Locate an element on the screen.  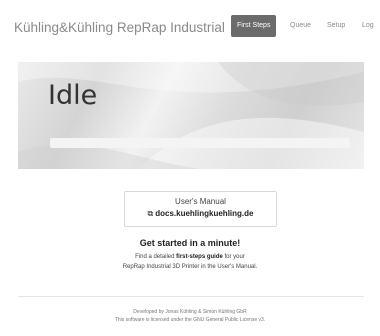
get-started-heading: Get started in a minute! is located at coordinates (190, 243).